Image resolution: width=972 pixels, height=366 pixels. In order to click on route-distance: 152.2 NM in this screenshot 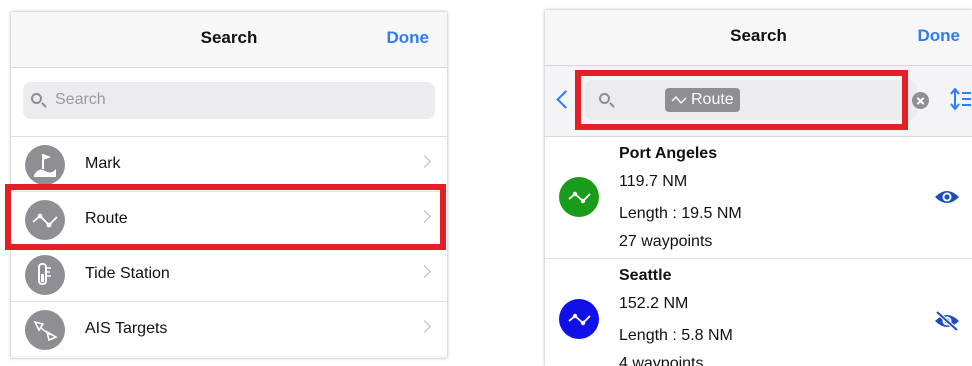, I will do `click(654, 303)`.